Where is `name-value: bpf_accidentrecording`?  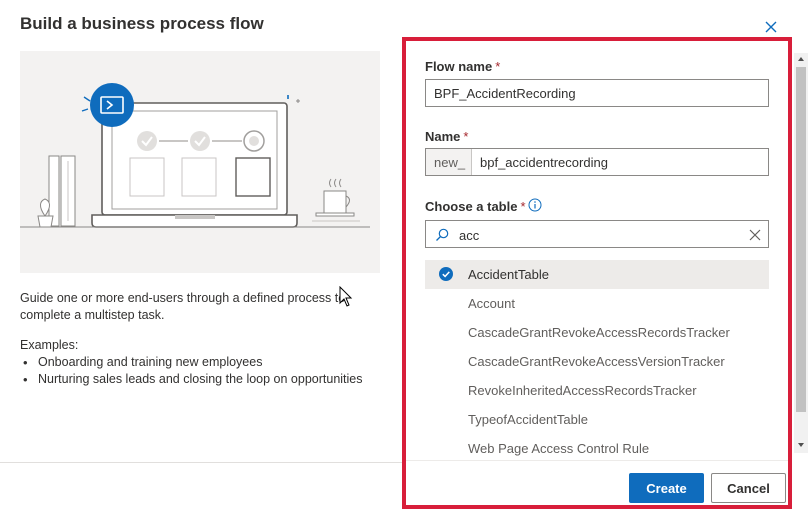
name-value: bpf_accidentrecording is located at coordinates (540, 162).